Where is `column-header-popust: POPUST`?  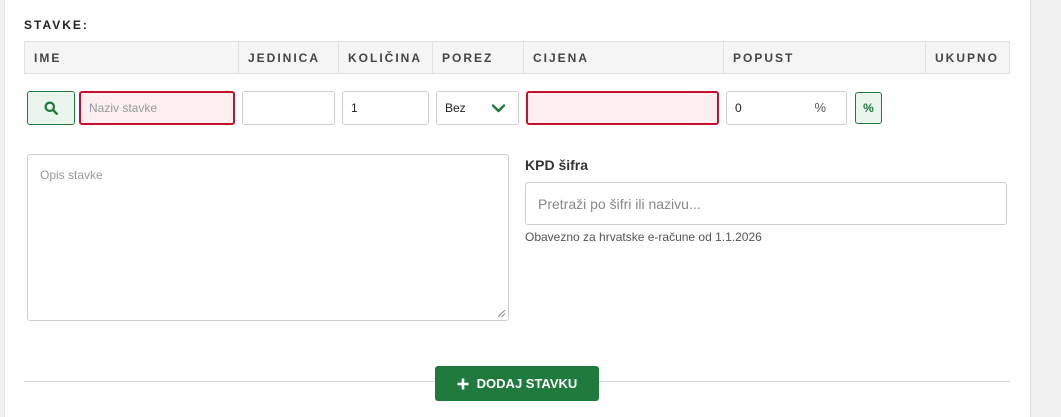
column-header-popust: POPUST is located at coordinates (825, 57).